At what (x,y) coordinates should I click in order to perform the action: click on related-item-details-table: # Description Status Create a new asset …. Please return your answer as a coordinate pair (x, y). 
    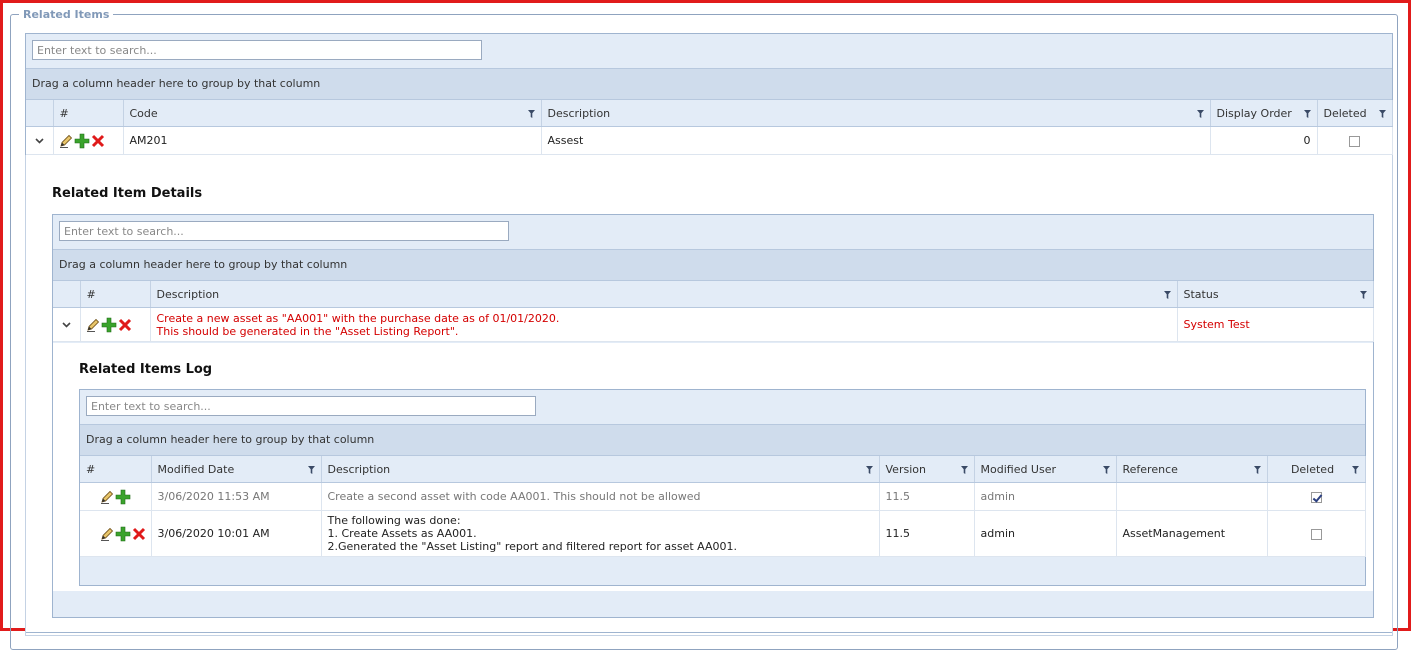
    Looking at the image, I should click on (713, 311).